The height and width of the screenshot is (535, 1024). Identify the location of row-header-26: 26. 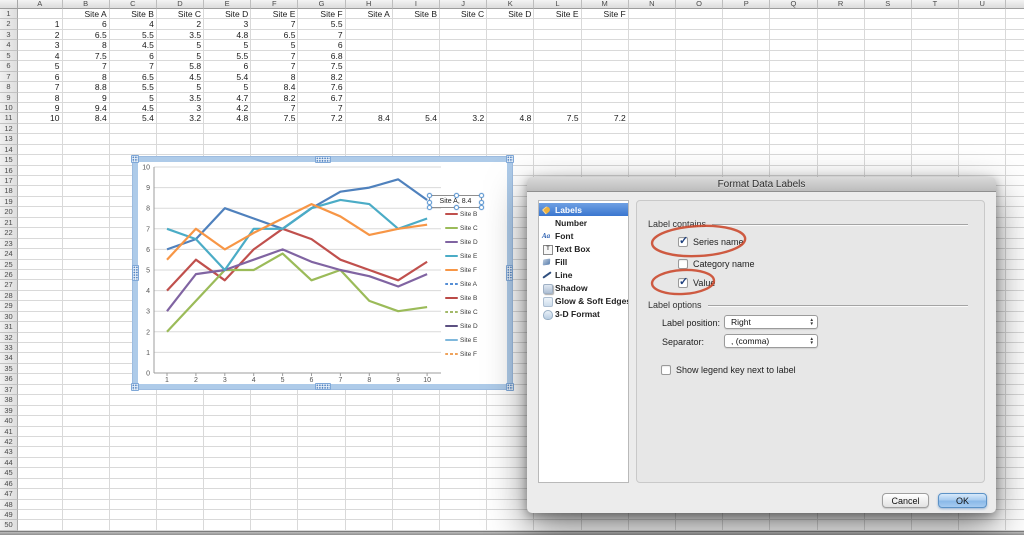
(9, 275).